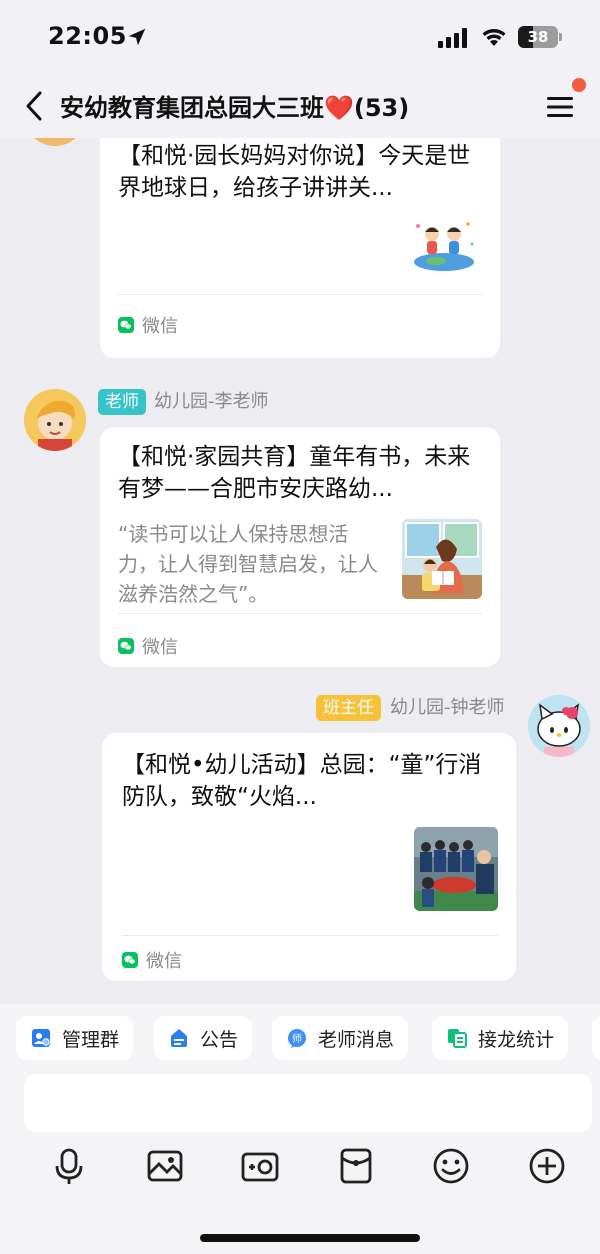 This screenshot has height=1254, width=600. What do you see at coordinates (179, 1038) in the screenshot?
I see `announcement-icon` at bounding box center [179, 1038].